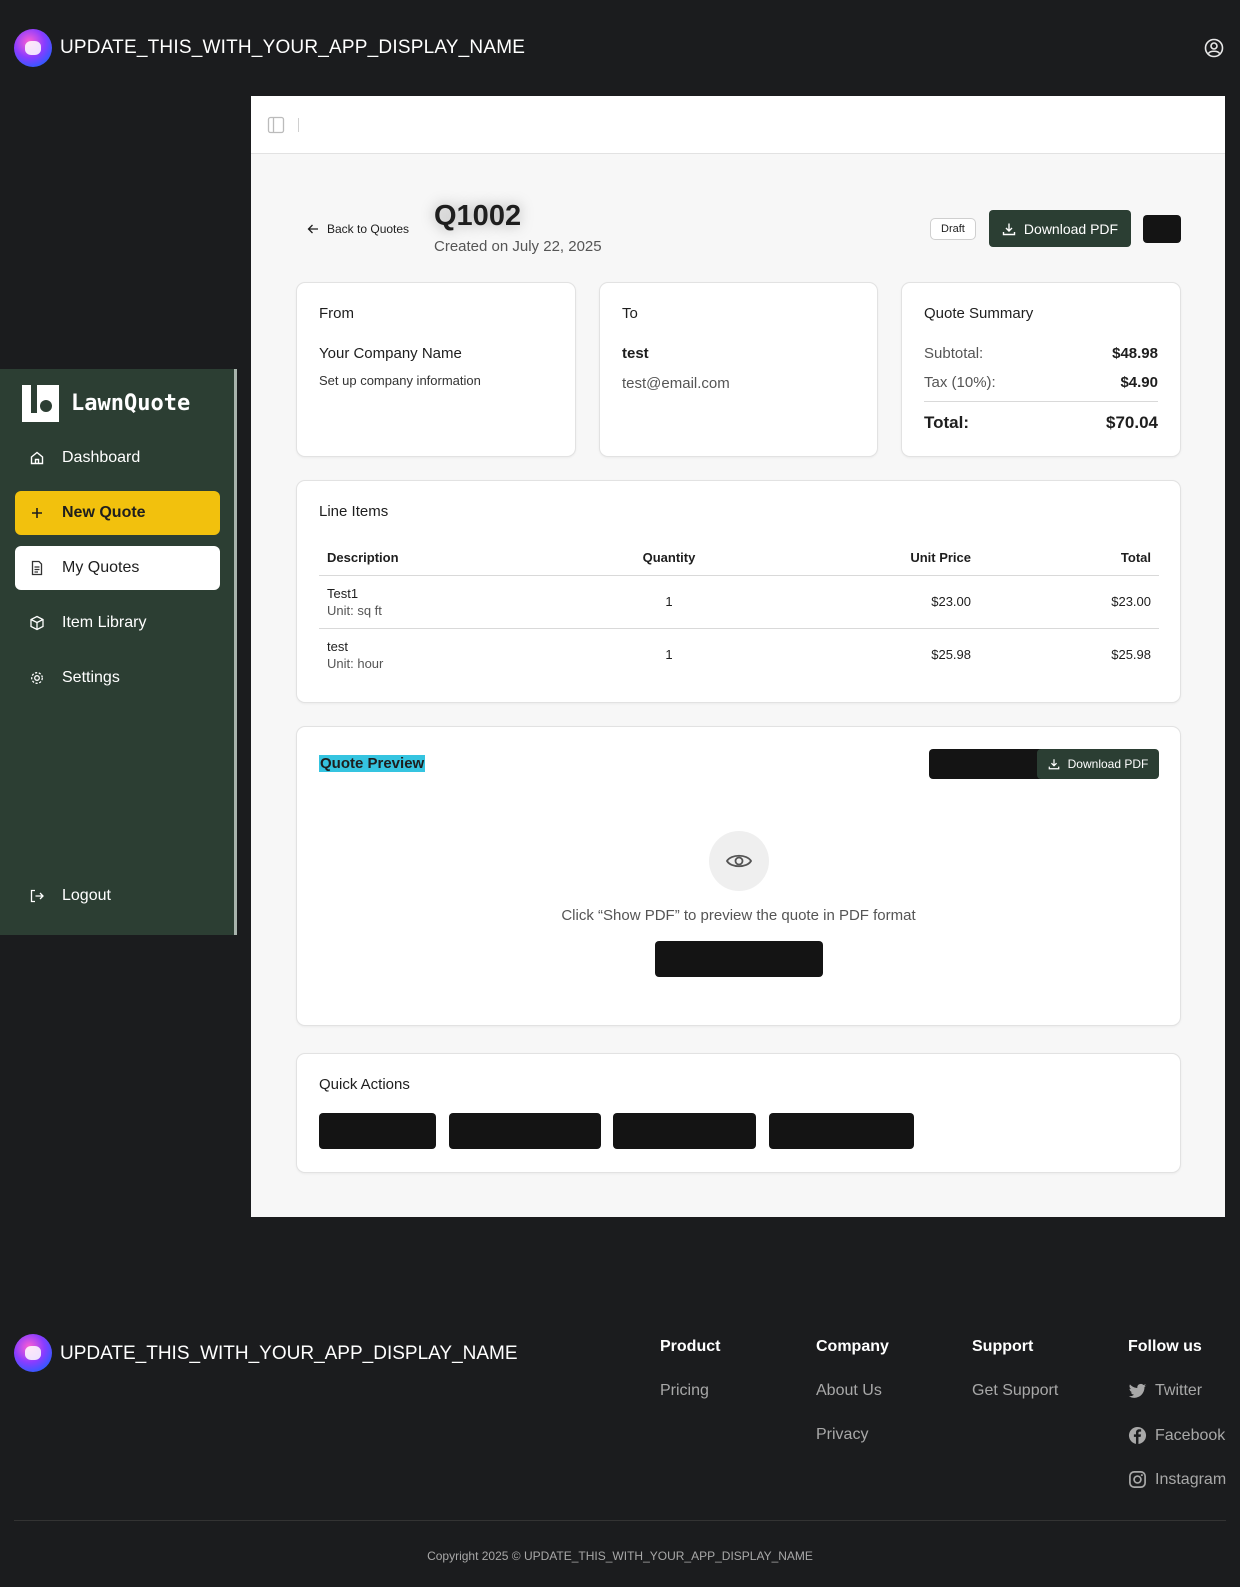 The image size is (1240, 1587). I want to click on brand-name: LawnQuote, so click(131, 403).